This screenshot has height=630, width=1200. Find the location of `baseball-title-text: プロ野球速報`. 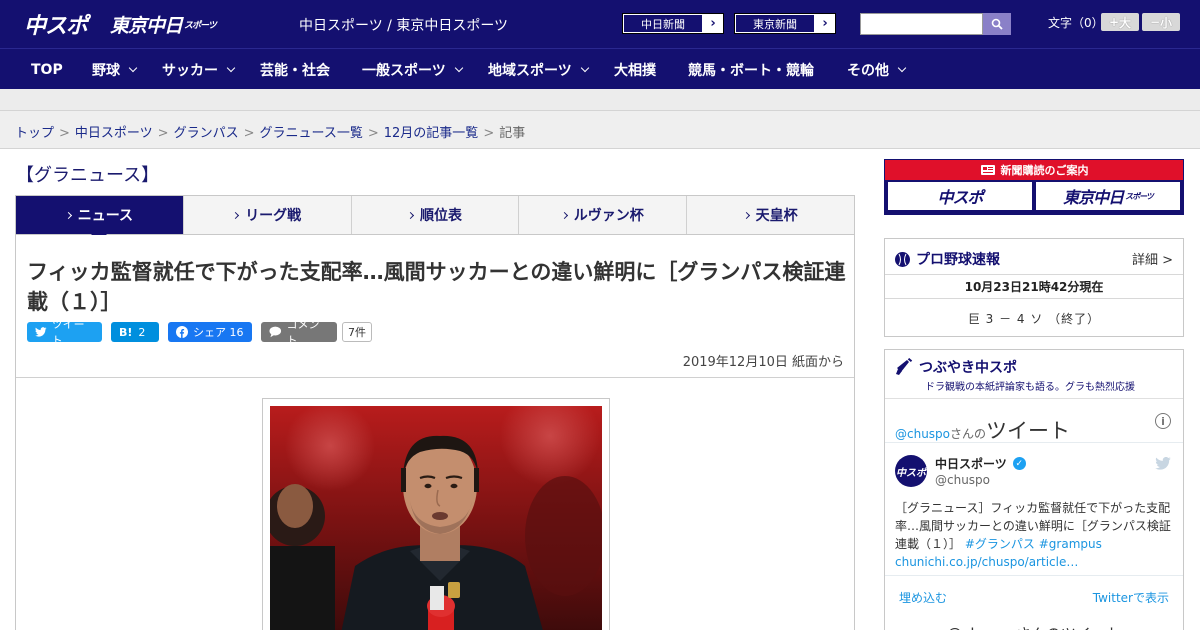

baseball-title-text: プロ野球速報 is located at coordinates (958, 260).